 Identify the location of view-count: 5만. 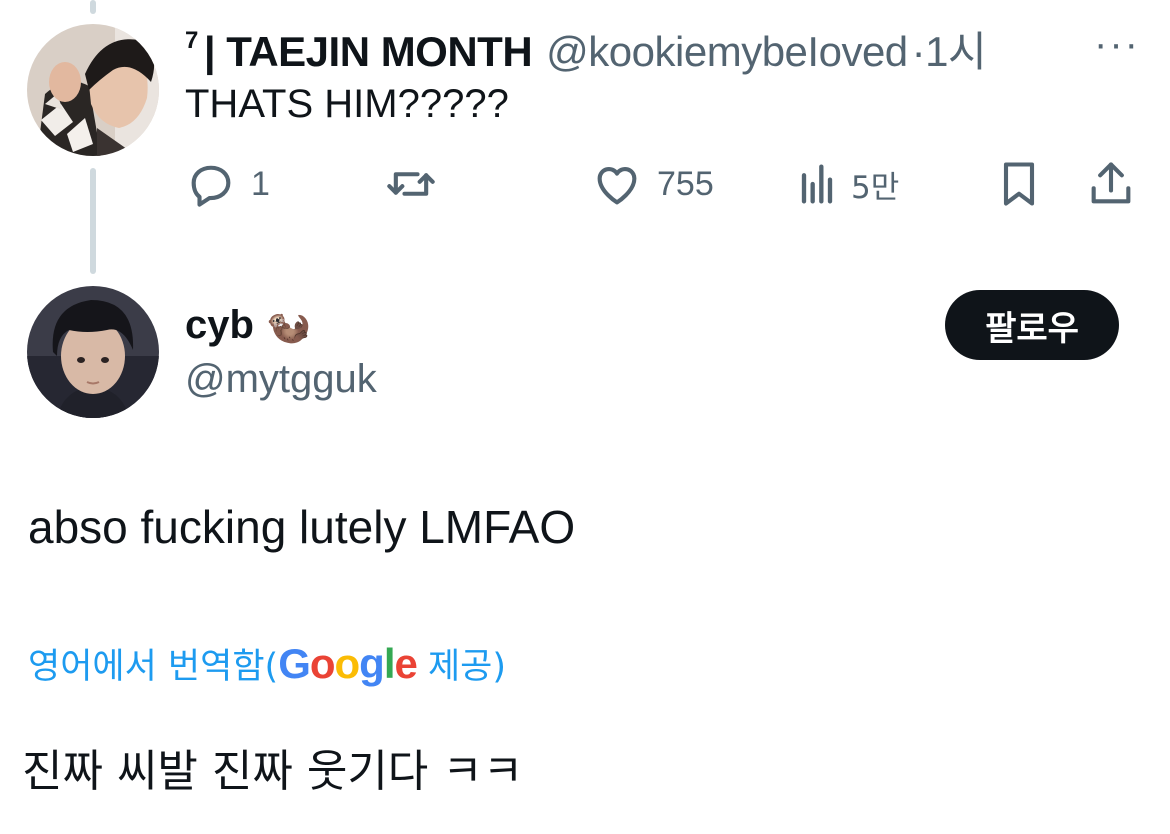
(875, 187).